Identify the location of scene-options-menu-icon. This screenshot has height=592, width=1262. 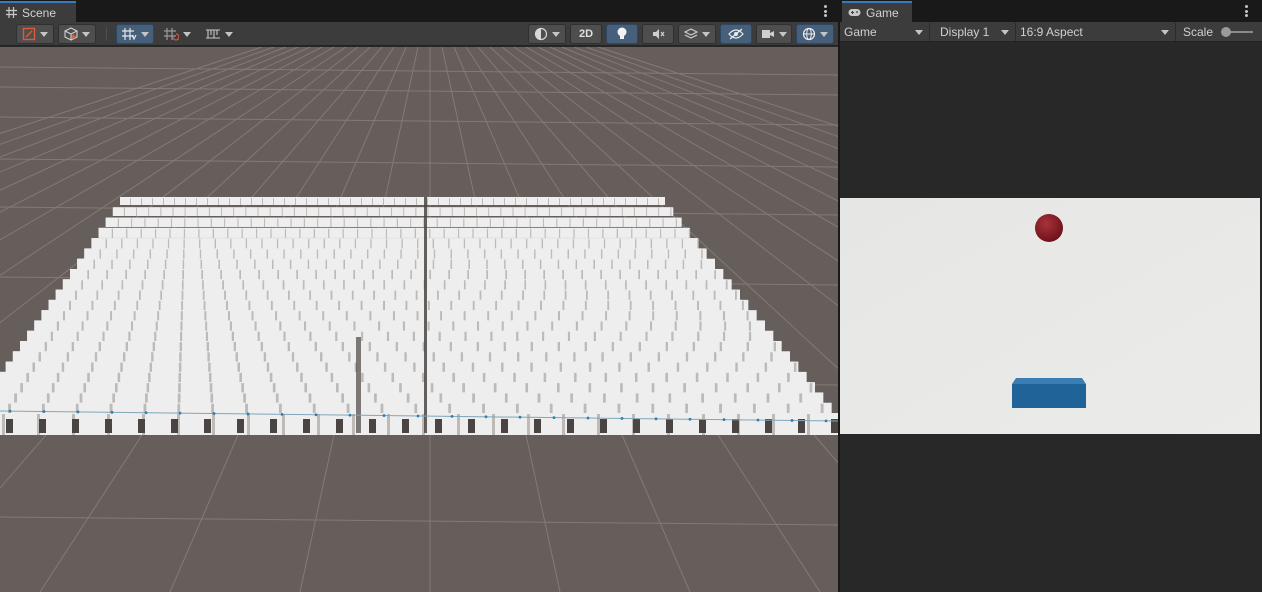
(825, 11).